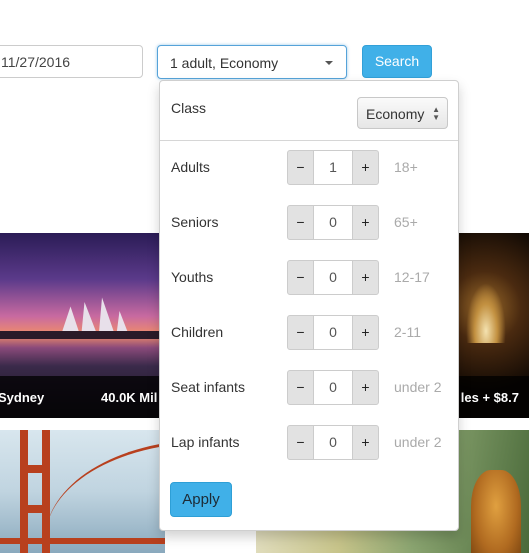 The image size is (529, 553). Describe the element at coordinates (82, 335) in the screenshot. I see `sydney-shoreline-image` at that location.